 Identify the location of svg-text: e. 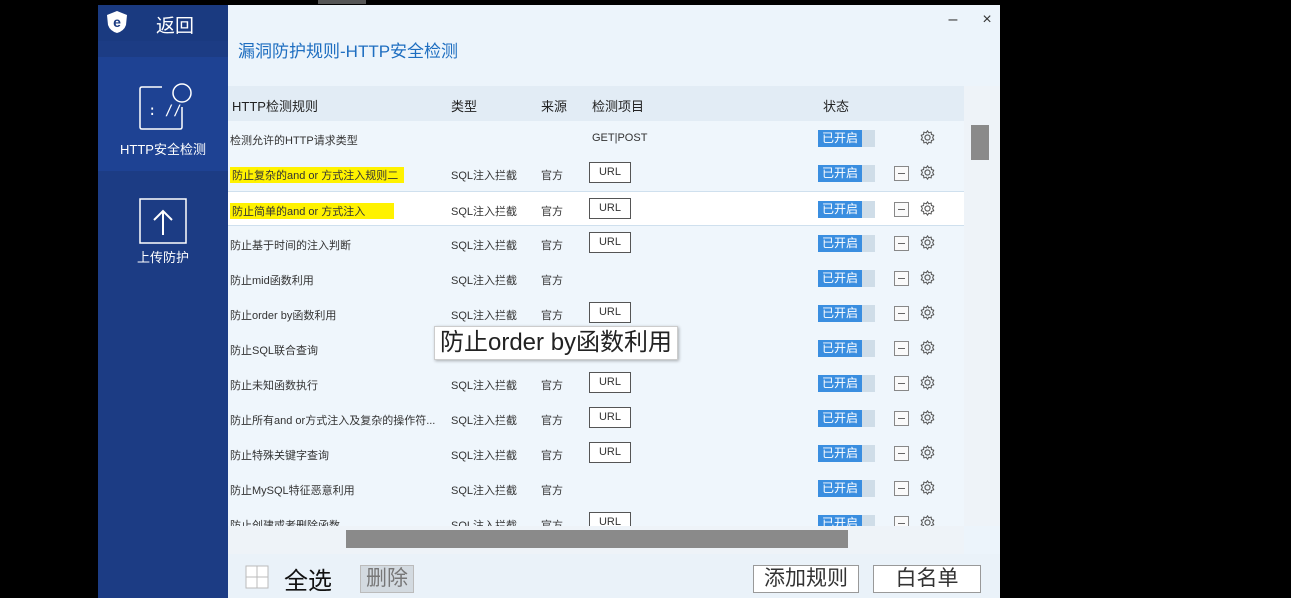
(117, 22).